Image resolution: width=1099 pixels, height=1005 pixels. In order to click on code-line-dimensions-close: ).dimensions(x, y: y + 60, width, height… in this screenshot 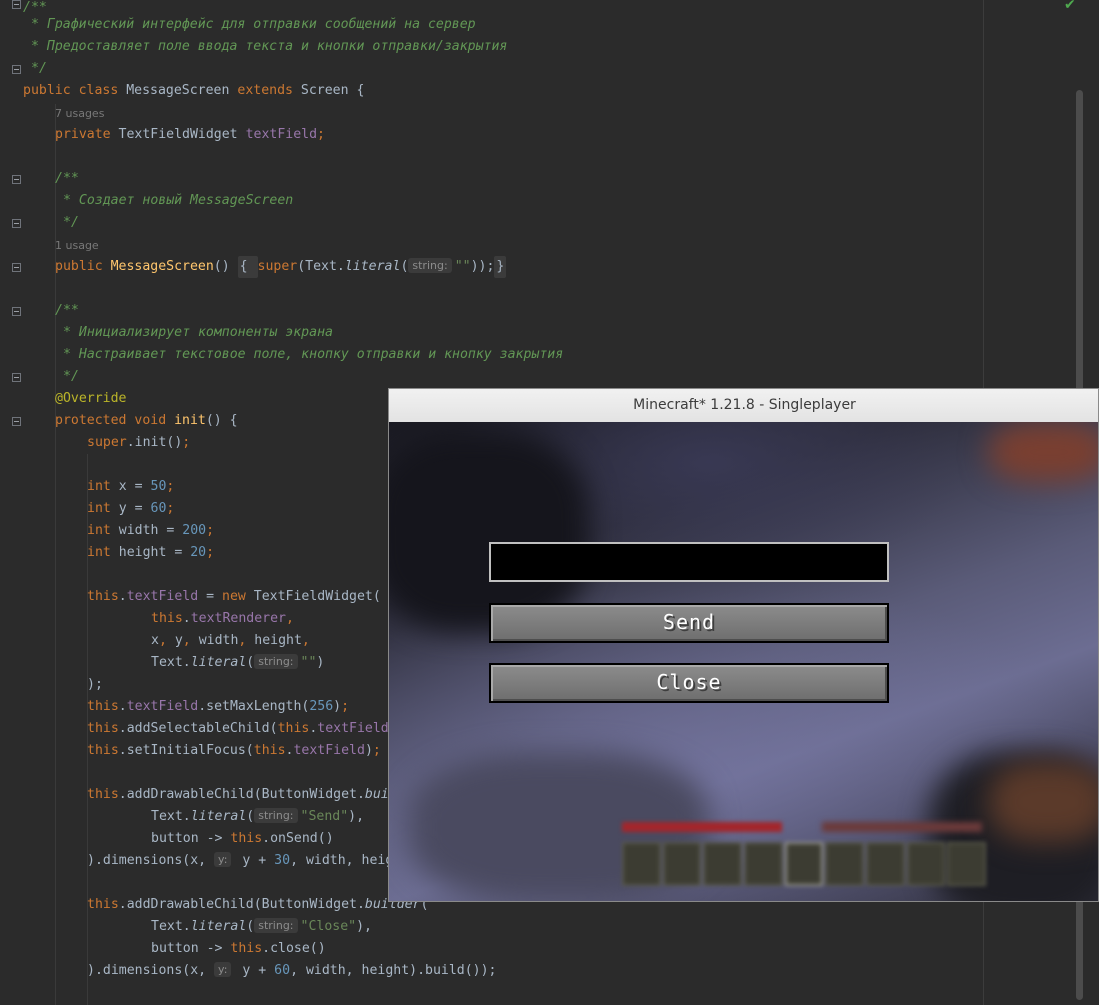, I will do `click(292, 970)`.